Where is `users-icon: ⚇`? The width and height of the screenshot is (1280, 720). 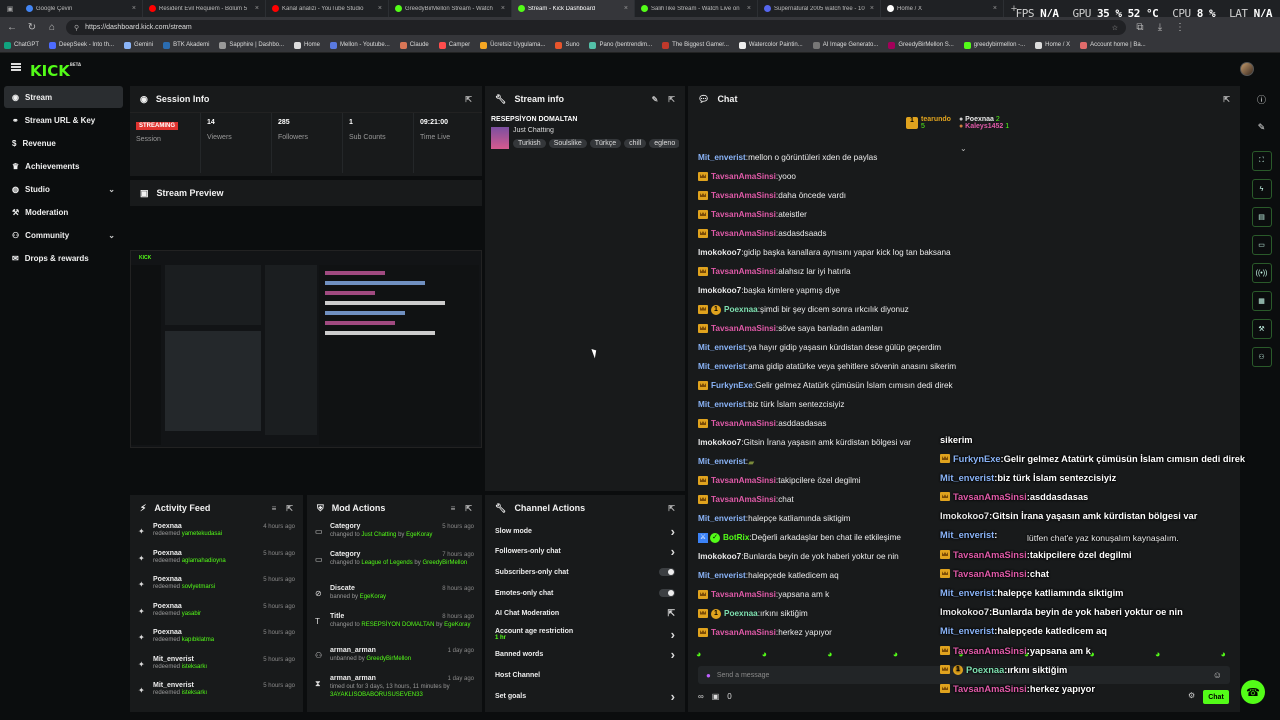 users-icon: ⚇ is located at coordinates (1261, 357).